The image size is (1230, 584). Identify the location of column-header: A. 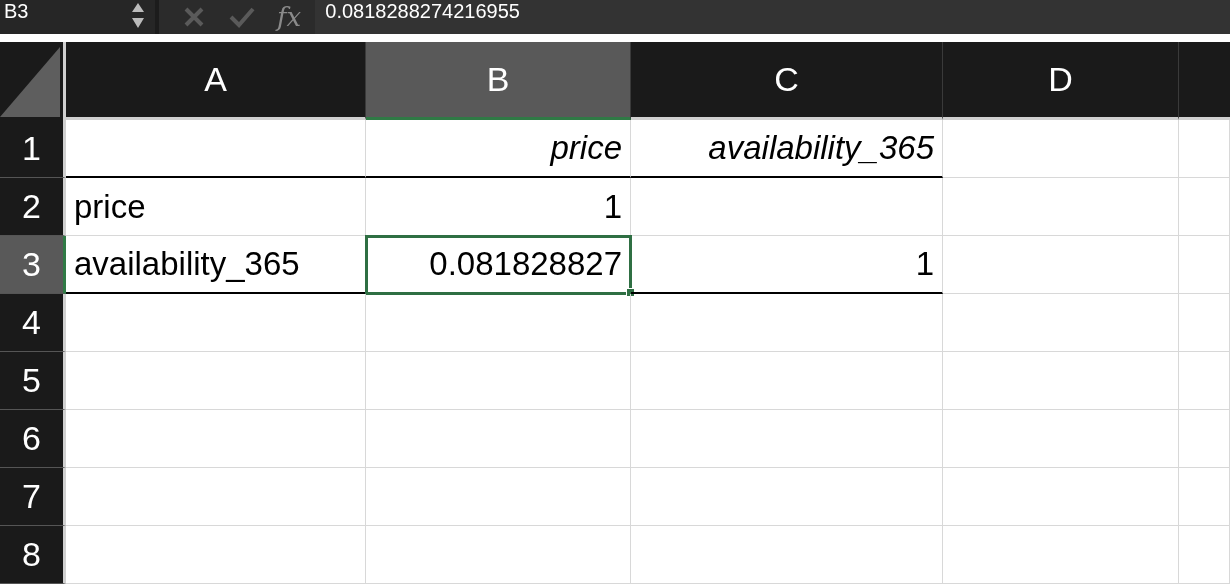
(216, 81).